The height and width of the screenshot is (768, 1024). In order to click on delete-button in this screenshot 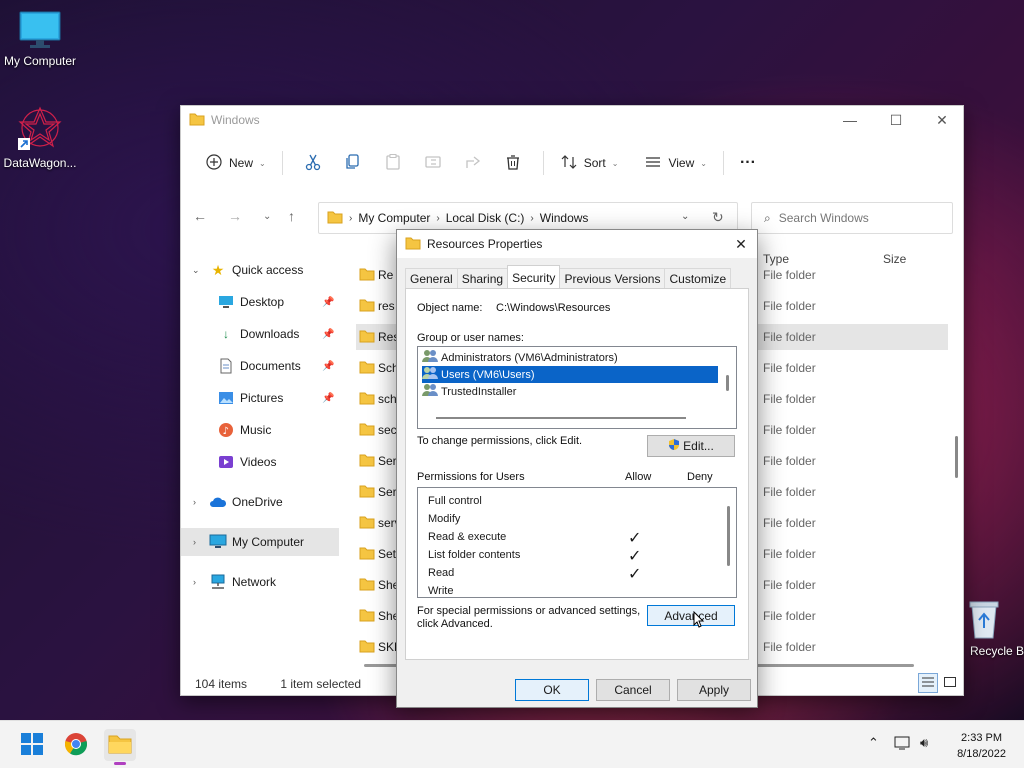, I will do `click(513, 163)`.